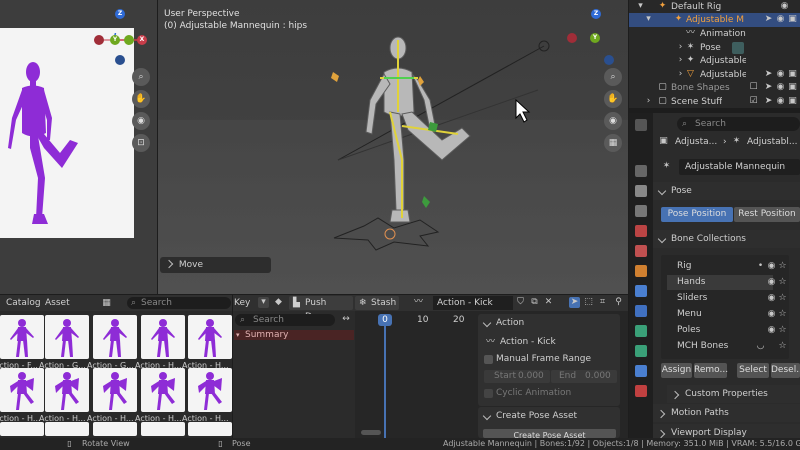  Describe the element at coordinates (106, 303) in the screenshot. I see `display-grid-icon: ▦` at that location.